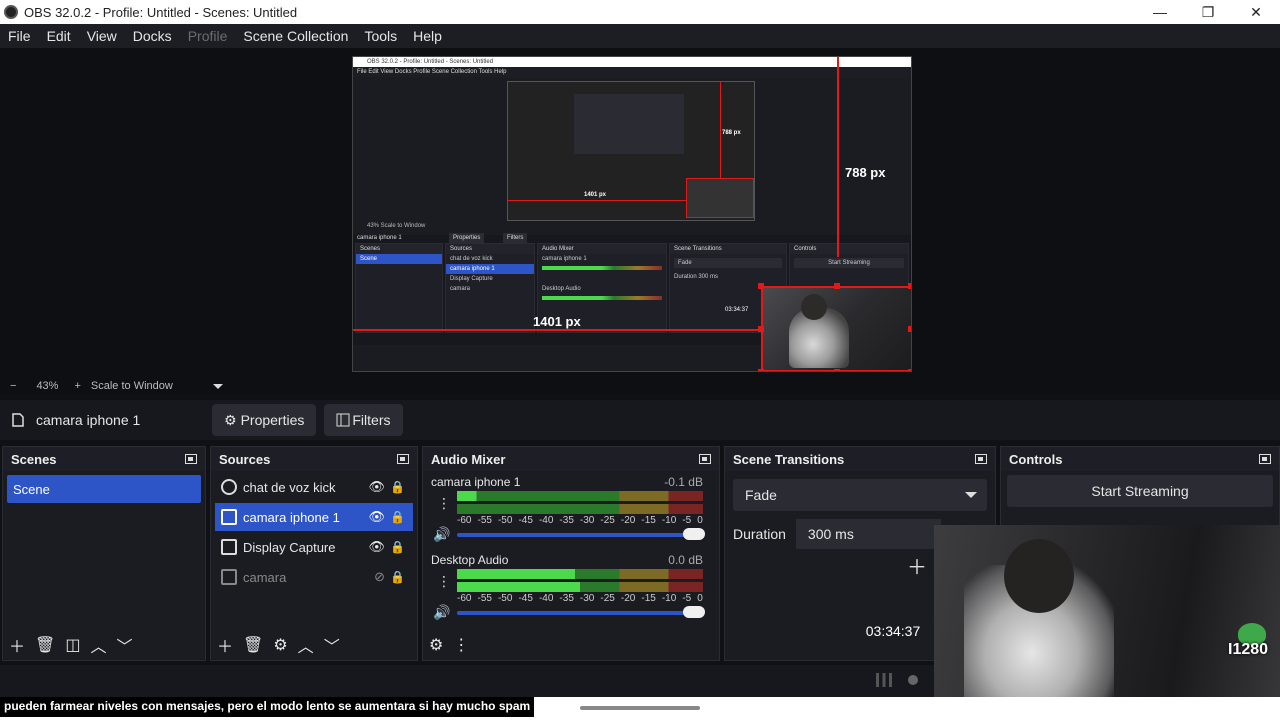  I want to click on menu-edit: Edit, so click(59, 36).